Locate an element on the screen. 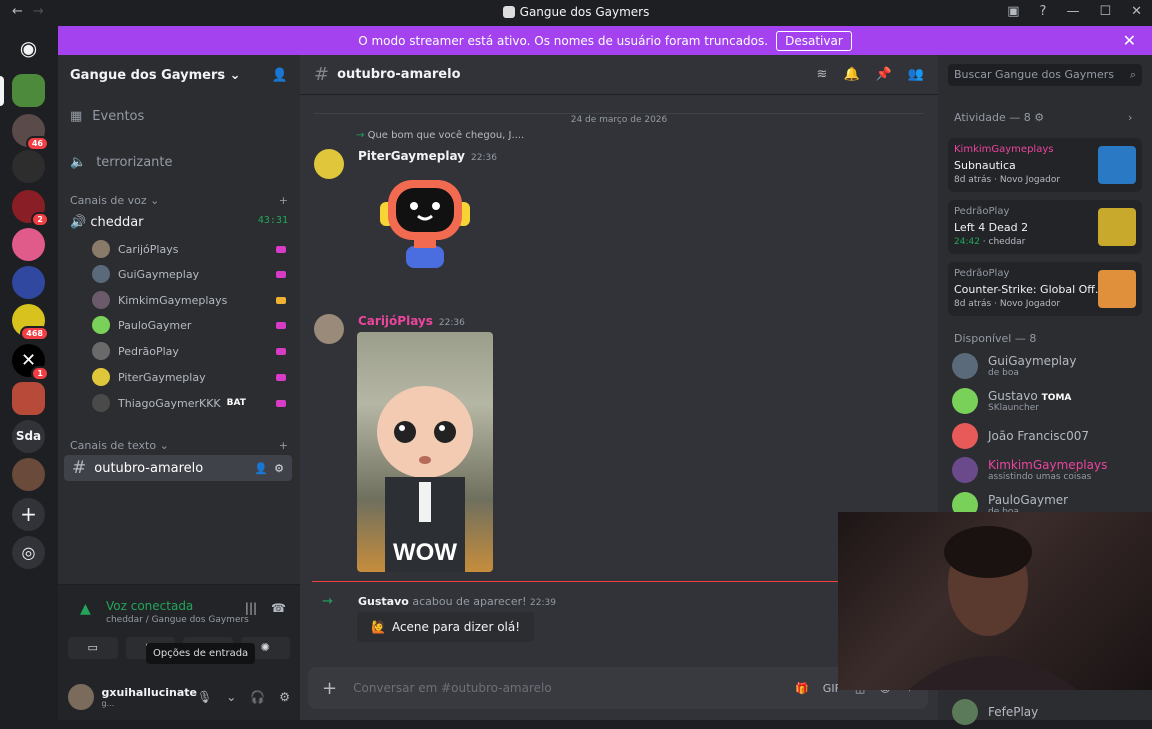 The image size is (1152, 729). pin-icon: 📌 is located at coordinates (884, 74).